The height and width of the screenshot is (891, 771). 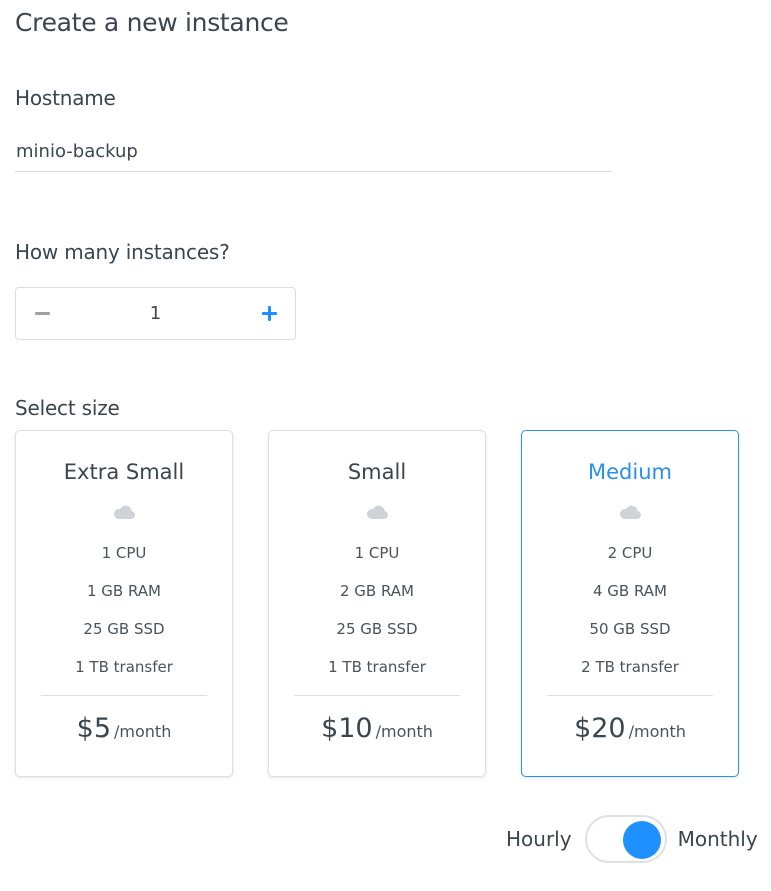 What do you see at coordinates (67, 408) in the screenshot?
I see `select-size-label: Select size` at bounding box center [67, 408].